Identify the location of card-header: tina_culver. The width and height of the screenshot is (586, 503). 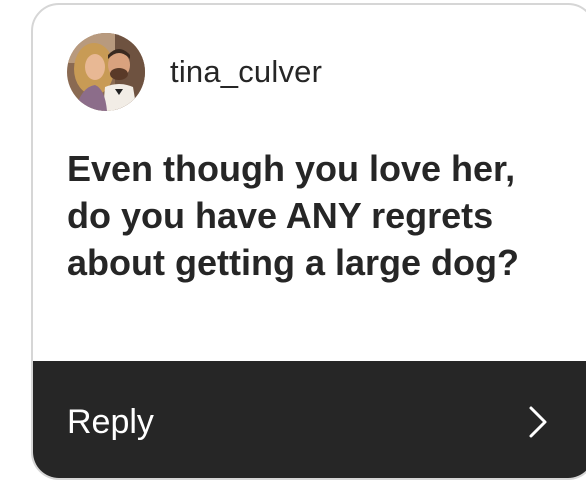
(194, 72).